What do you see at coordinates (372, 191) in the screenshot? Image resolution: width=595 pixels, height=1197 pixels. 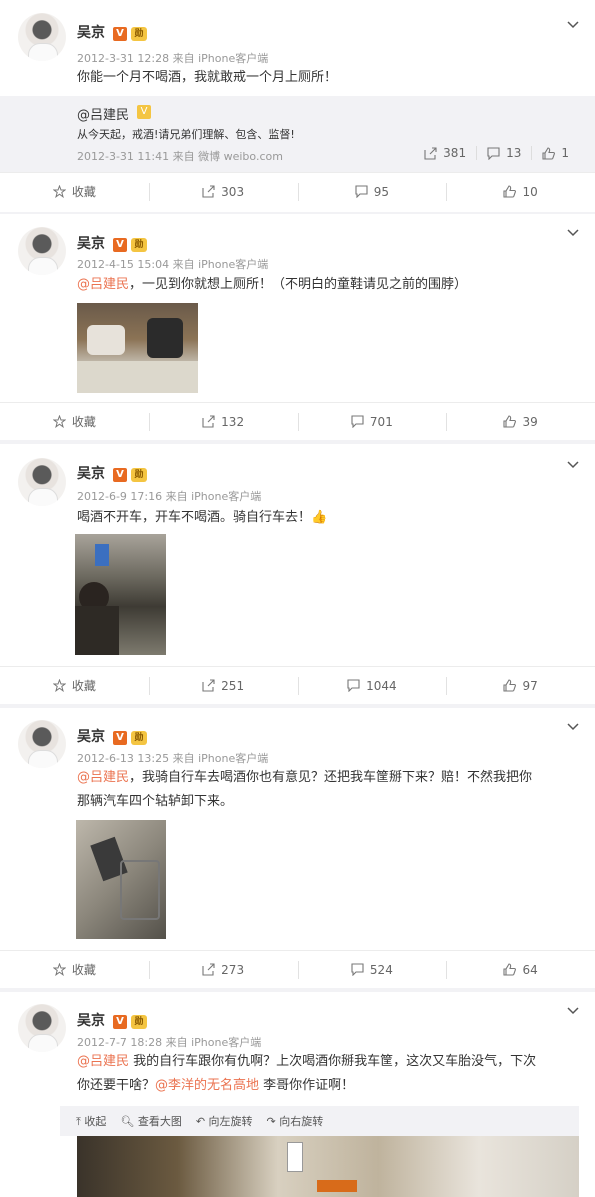 I see `comment-button: 95` at bounding box center [372, 191].